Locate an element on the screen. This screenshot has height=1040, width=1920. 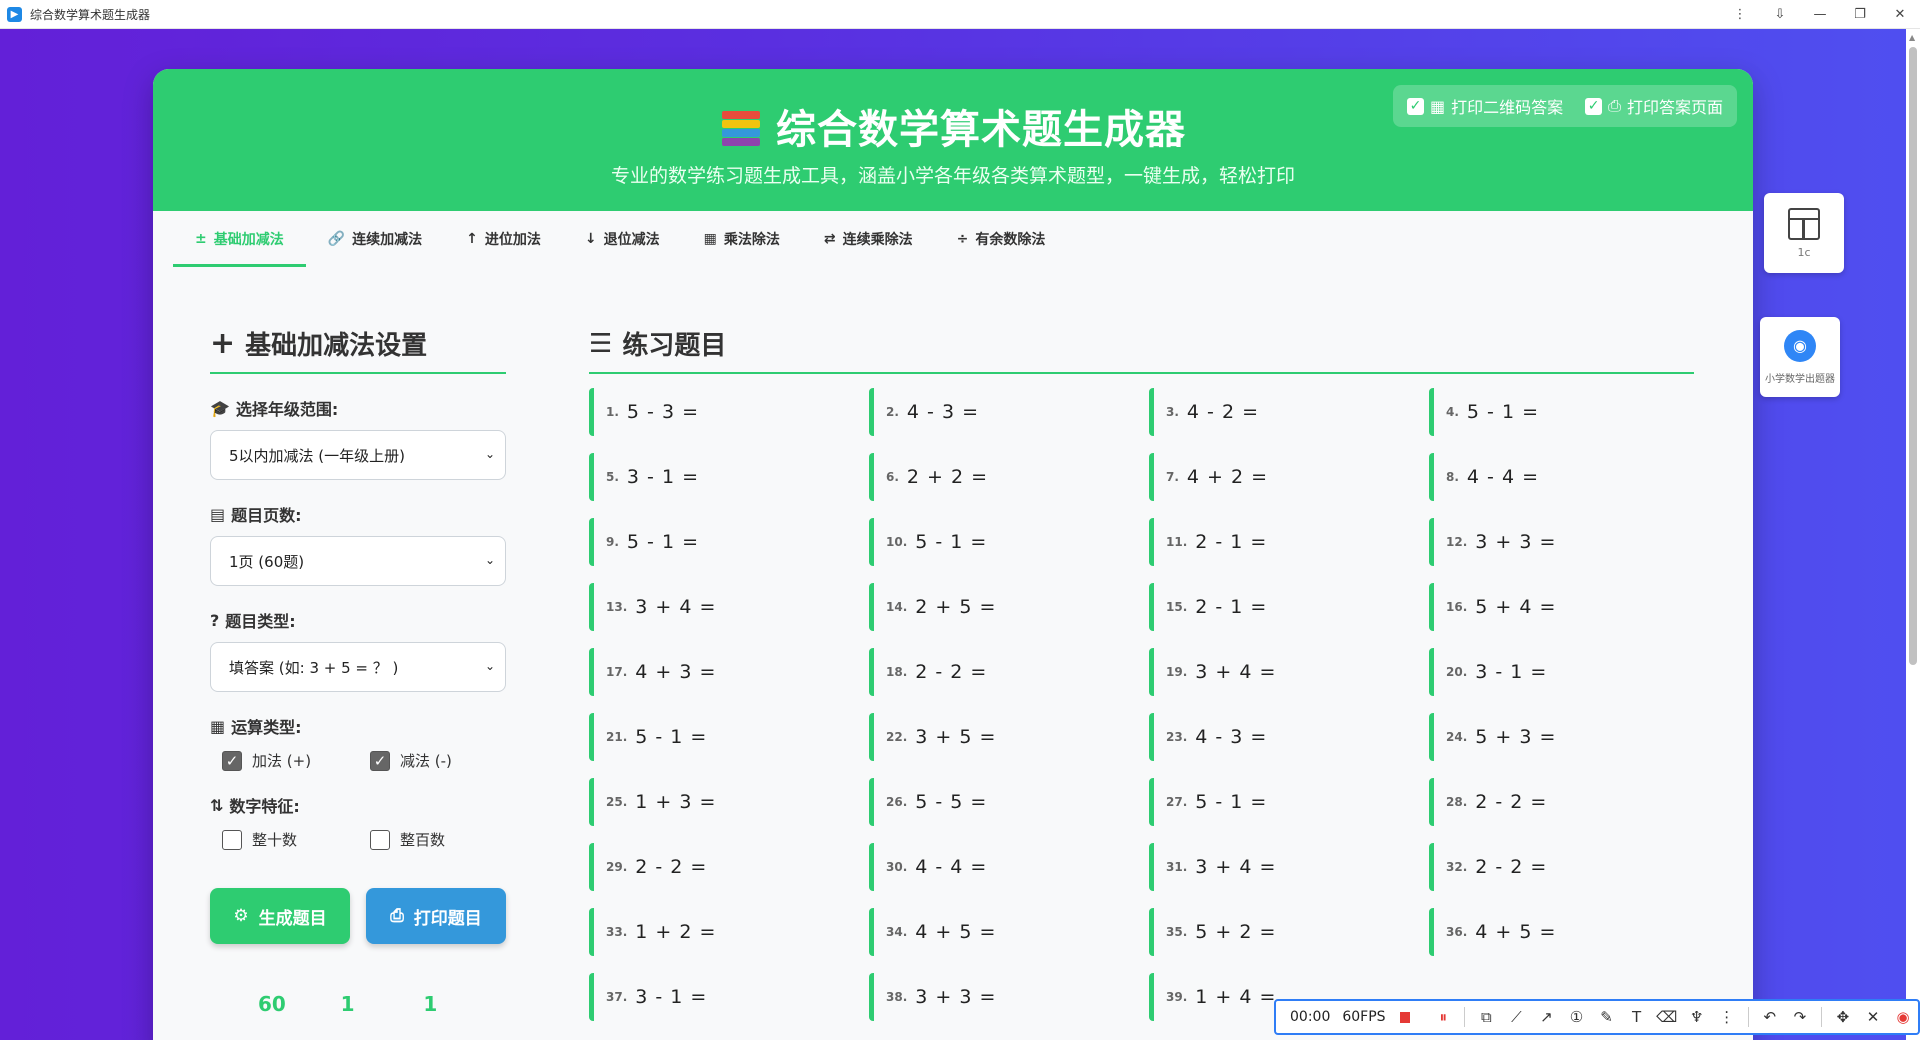
exercise-item: 18. 2 - 2 = is located at coordinates (1000, 672).